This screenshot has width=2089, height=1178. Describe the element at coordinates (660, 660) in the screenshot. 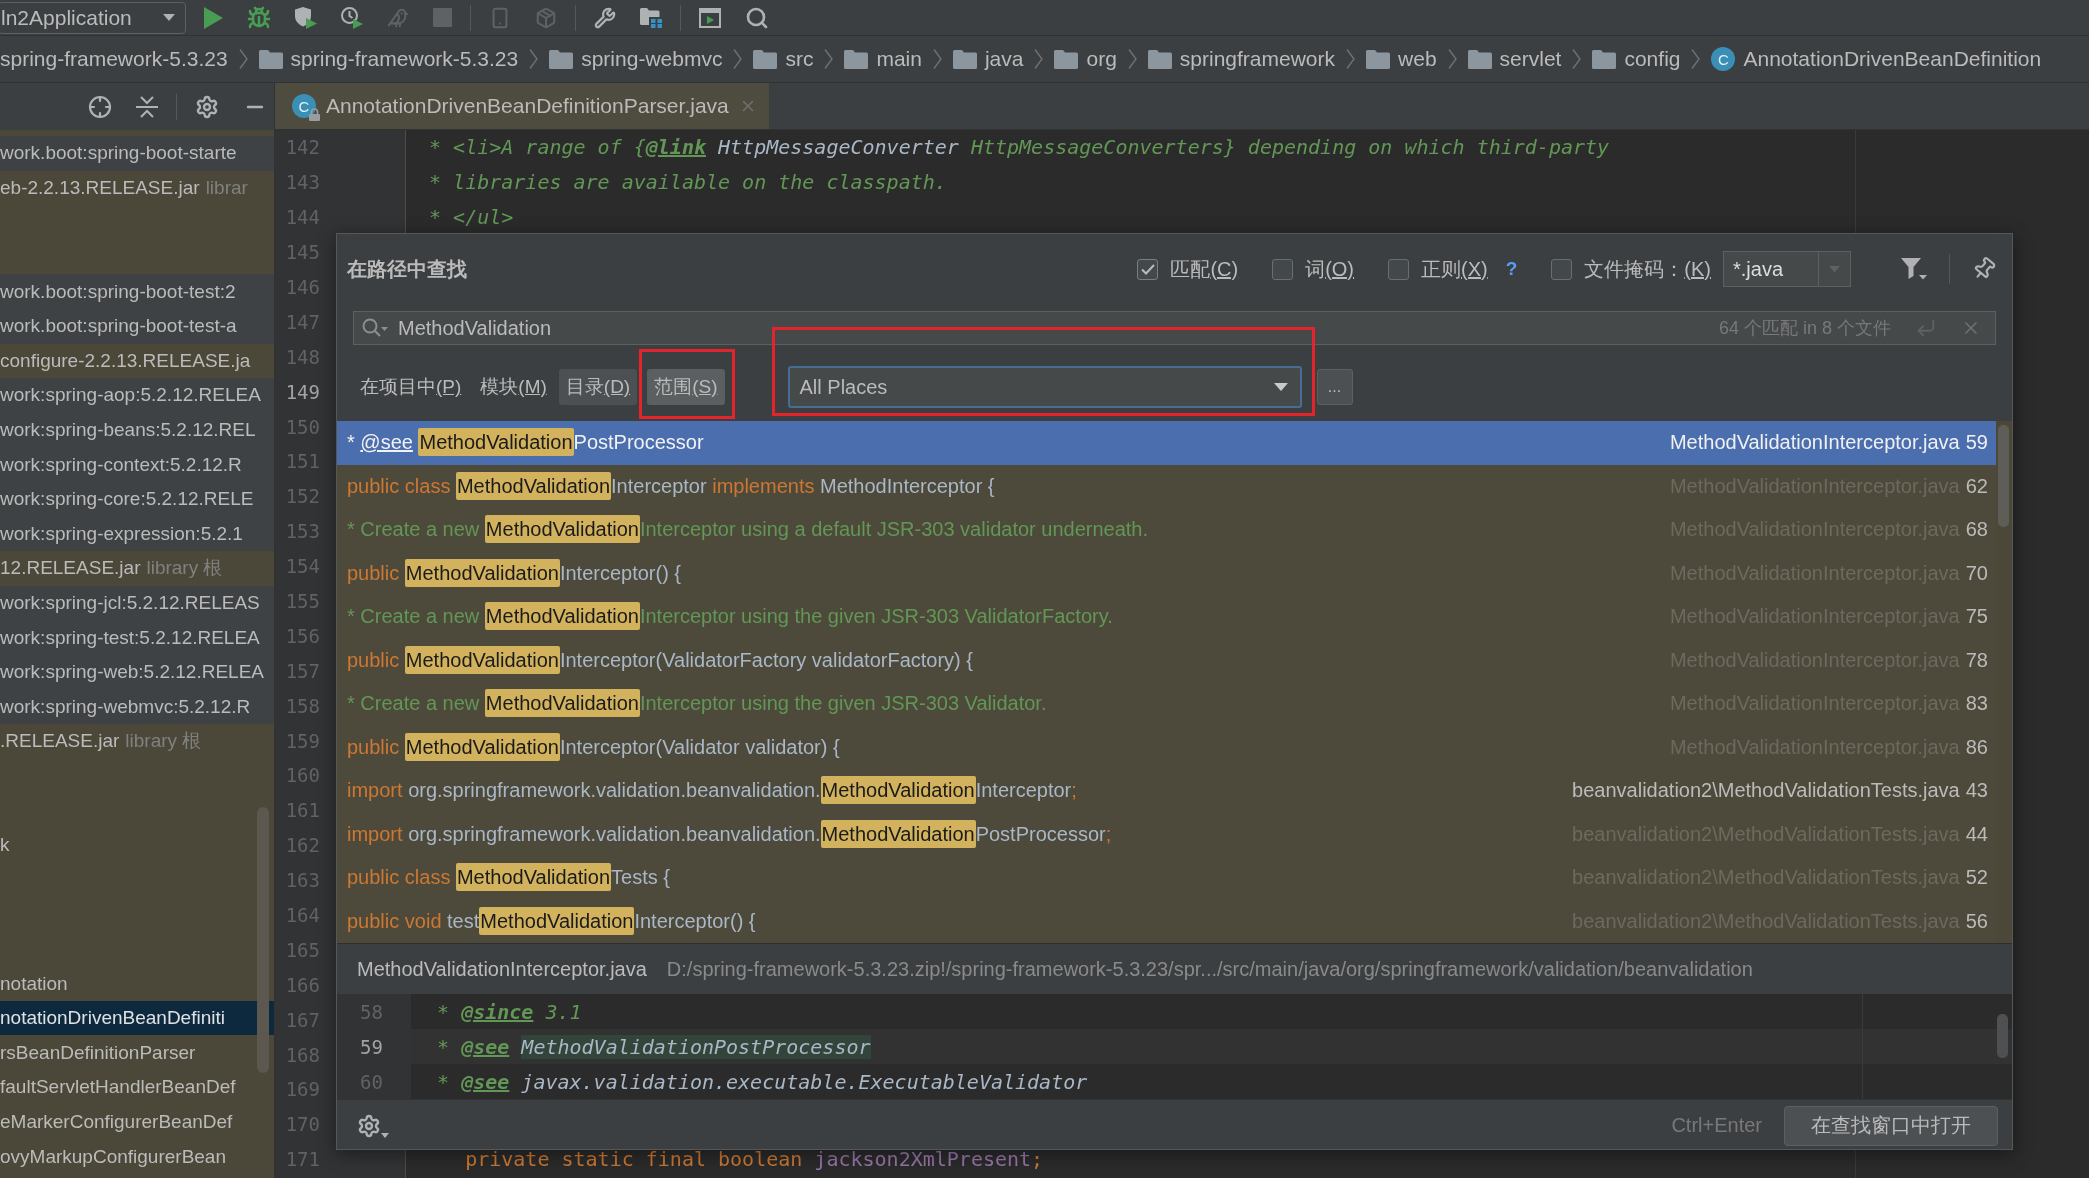

I see `code-snippet: public MethodValidationInterceptor(ValidatorFactory validatorFactory) {` at that location.